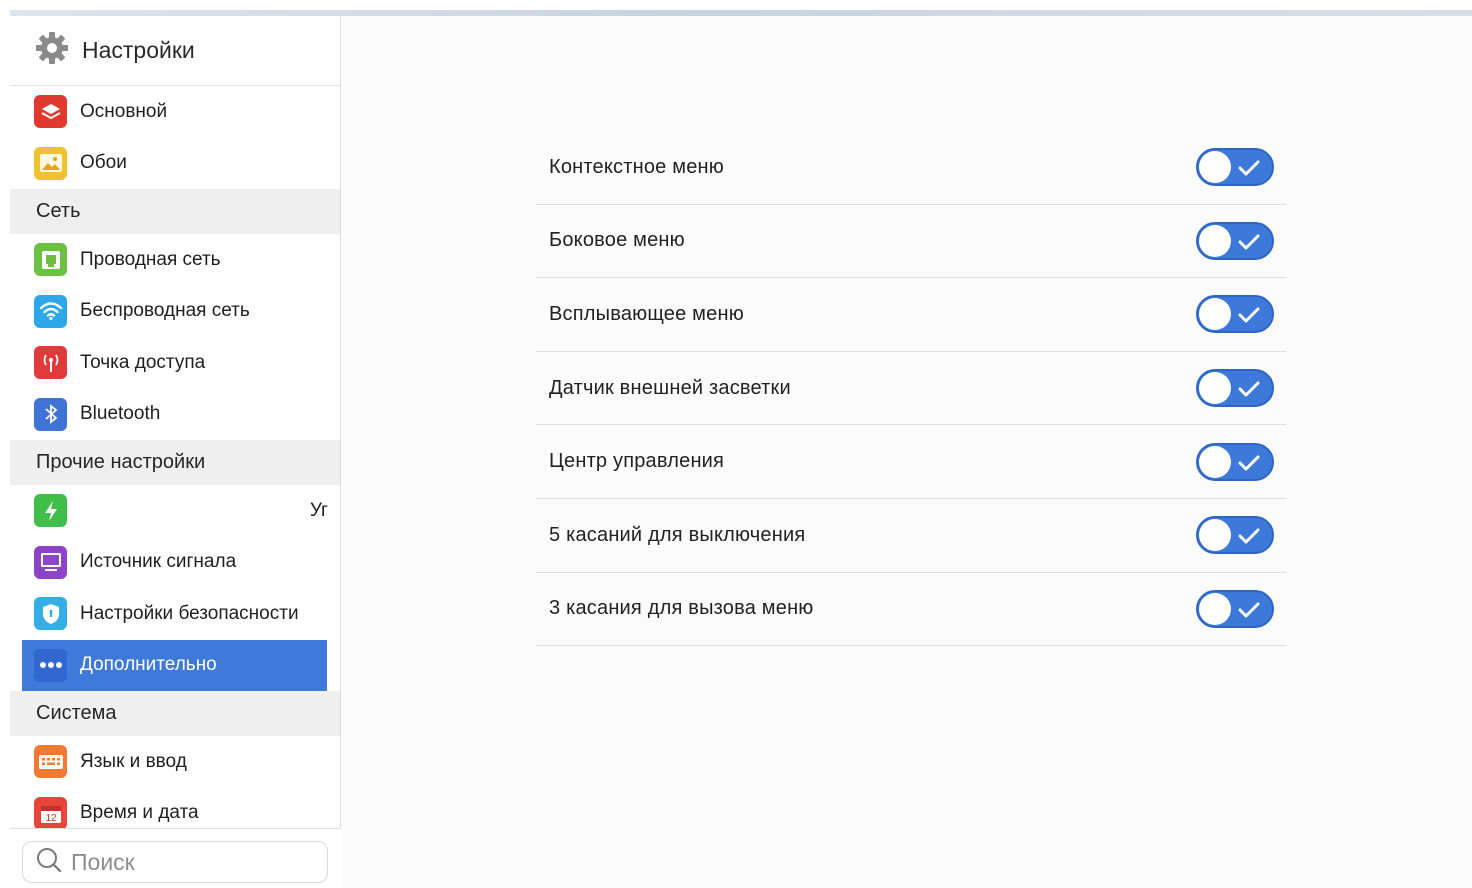 The width and height of the screenshot is (1472, 888). Describe the element at coordinates (50, 414) in the screenshot. I see `bluetooth-icon` at that location.